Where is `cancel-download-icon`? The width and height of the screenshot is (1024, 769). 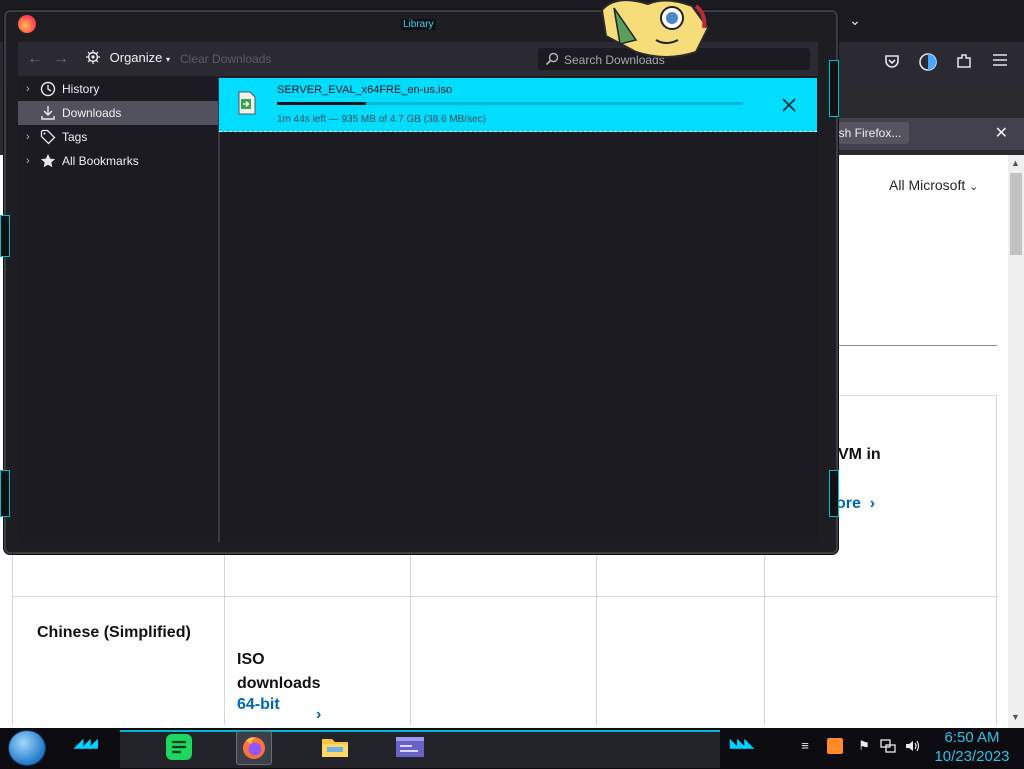
cancel-download-icon is located at coordinates (789, 105).